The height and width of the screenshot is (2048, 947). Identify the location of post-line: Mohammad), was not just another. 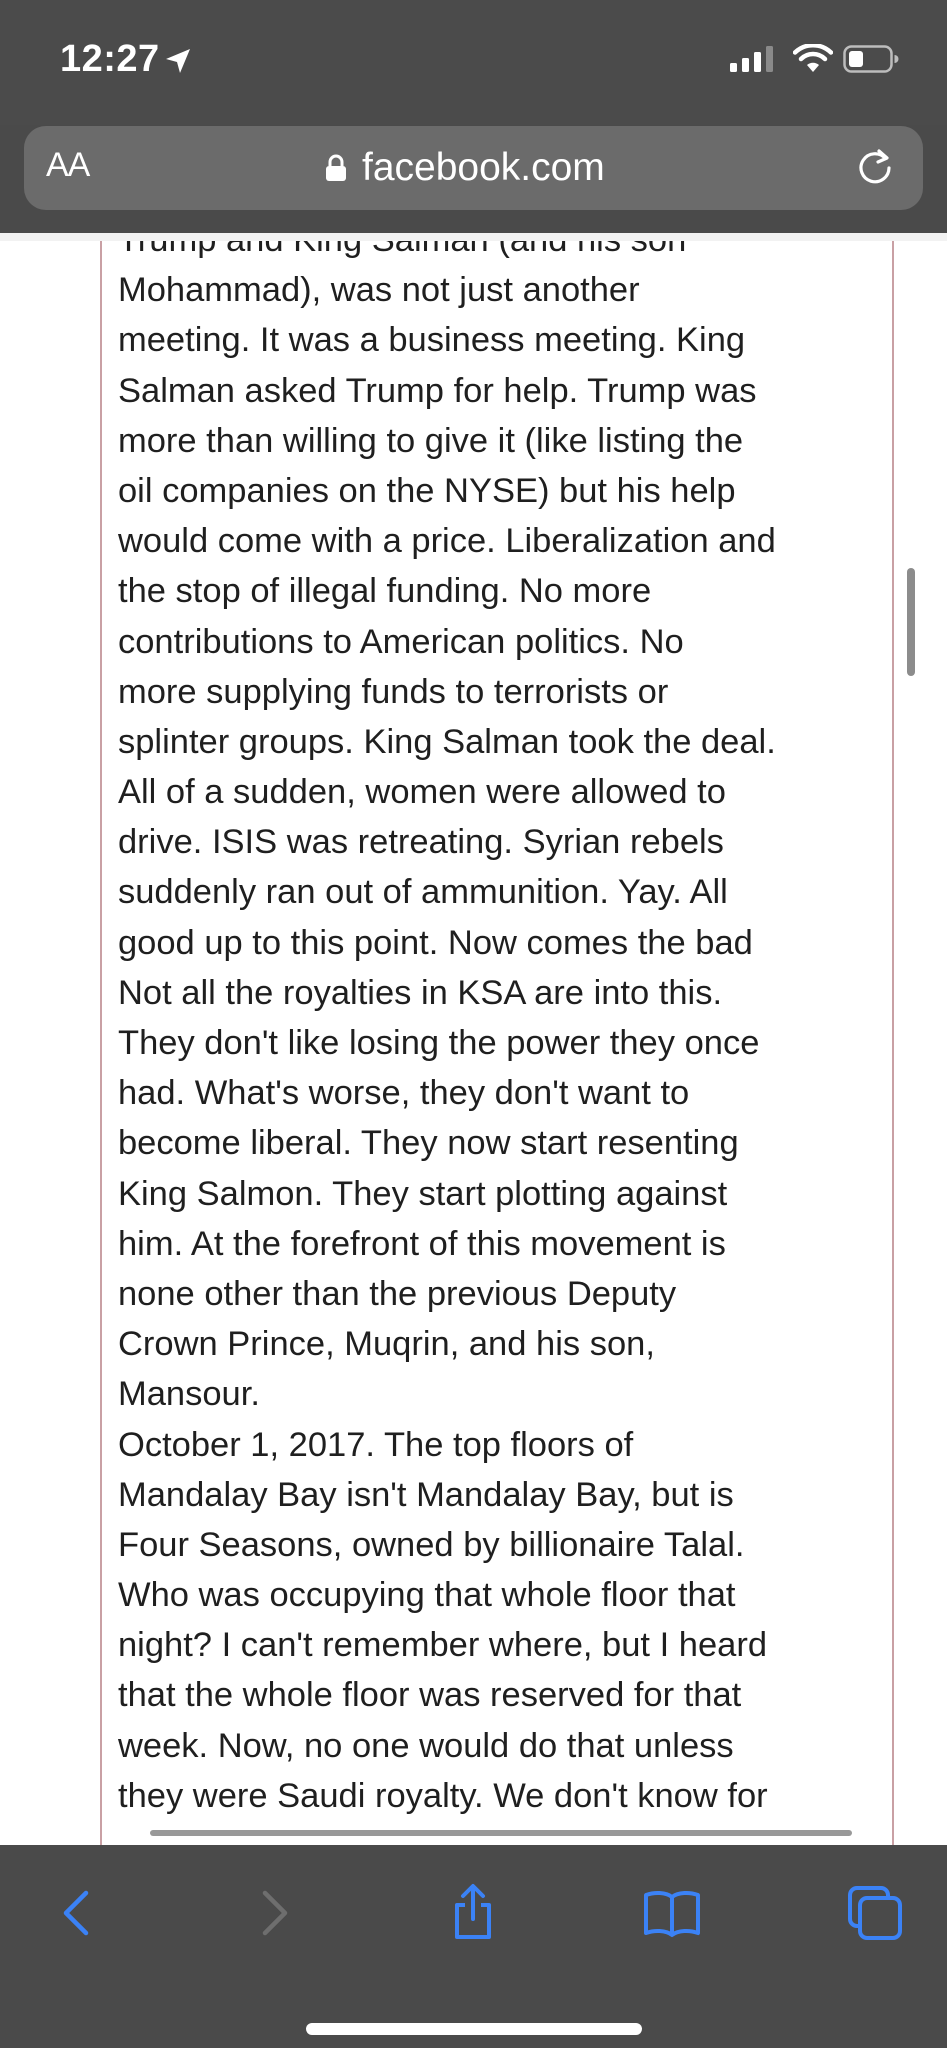
(379, 290).